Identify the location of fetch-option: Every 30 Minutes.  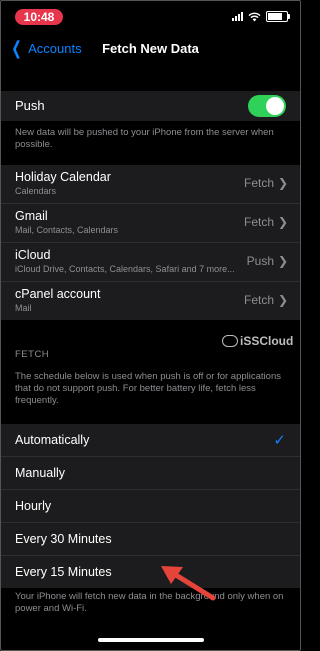
(150, 539).